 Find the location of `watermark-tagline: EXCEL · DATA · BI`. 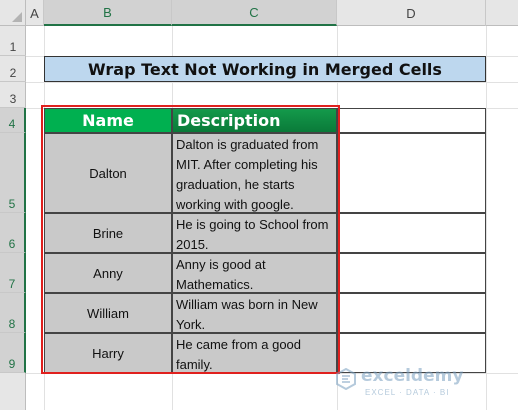

watermark-tagline: EXCEL · DATA · BI is located at coordinates (407, 392).